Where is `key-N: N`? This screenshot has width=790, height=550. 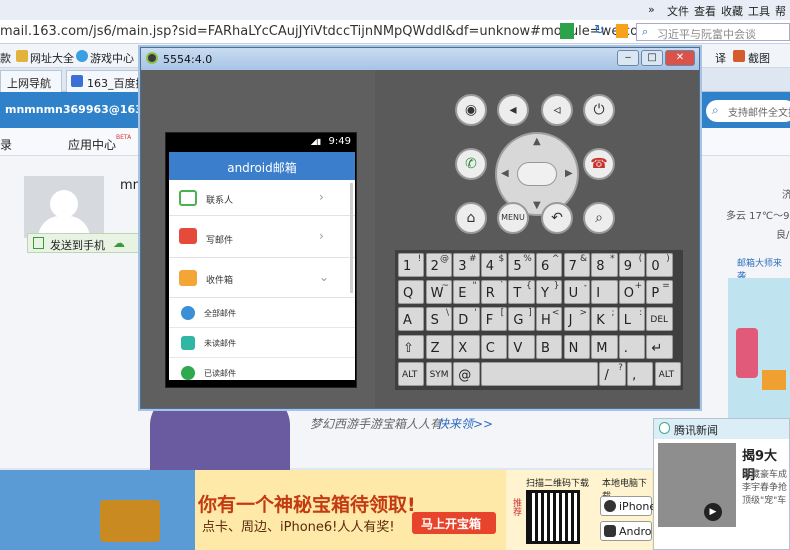 key-N: N is located at coordinates (576, 346).